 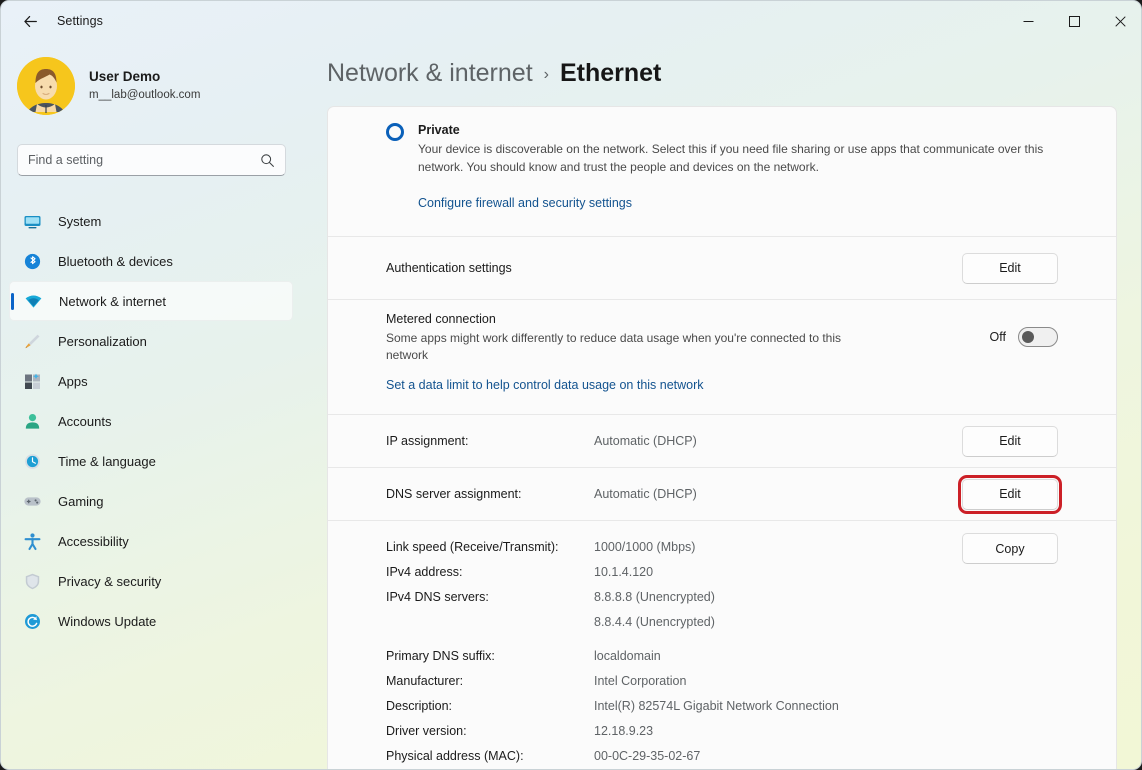 I want to click on ip-assignment-row: IP assignment: Automatic (DHCP) Edit, so click(x=722, y=441).